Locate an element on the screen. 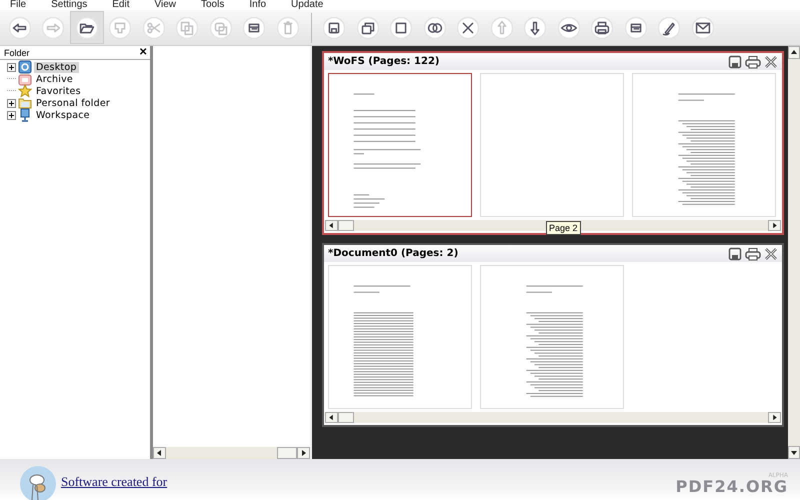  cut-icon is located at coordinates (153, 27).